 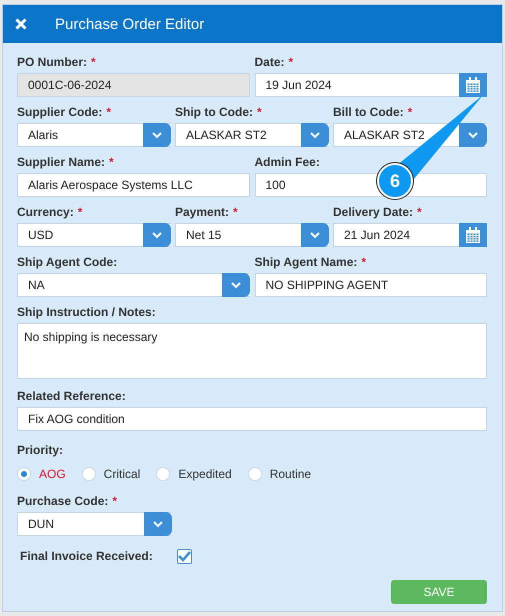 What do you see at coordinates (64, 112) in the screenshot?
I see `field-label: Supplier Code: *` at bounding box center [64, 112].